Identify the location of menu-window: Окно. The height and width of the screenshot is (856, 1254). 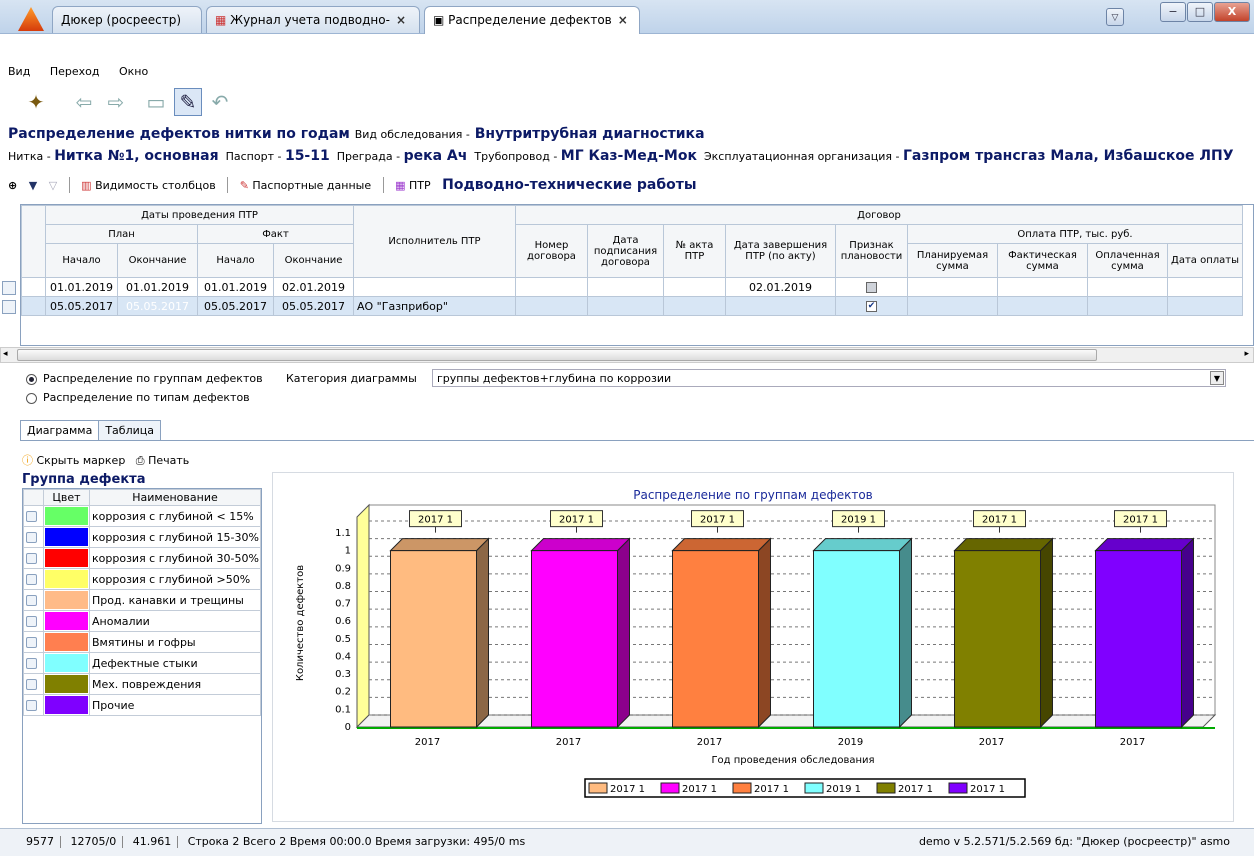
(133, 71).